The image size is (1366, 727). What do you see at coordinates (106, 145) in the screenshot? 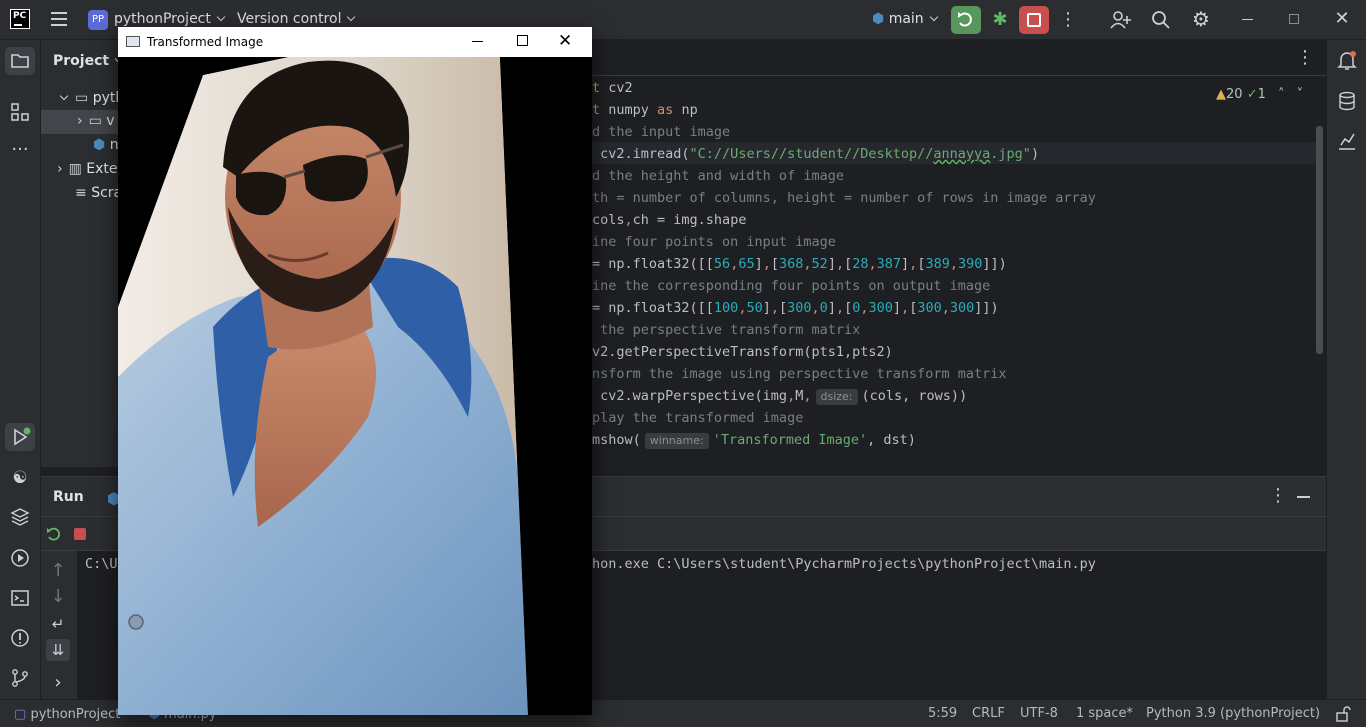
I see `tree-file-main: ⬢ n` at bounding box center [106, 145].